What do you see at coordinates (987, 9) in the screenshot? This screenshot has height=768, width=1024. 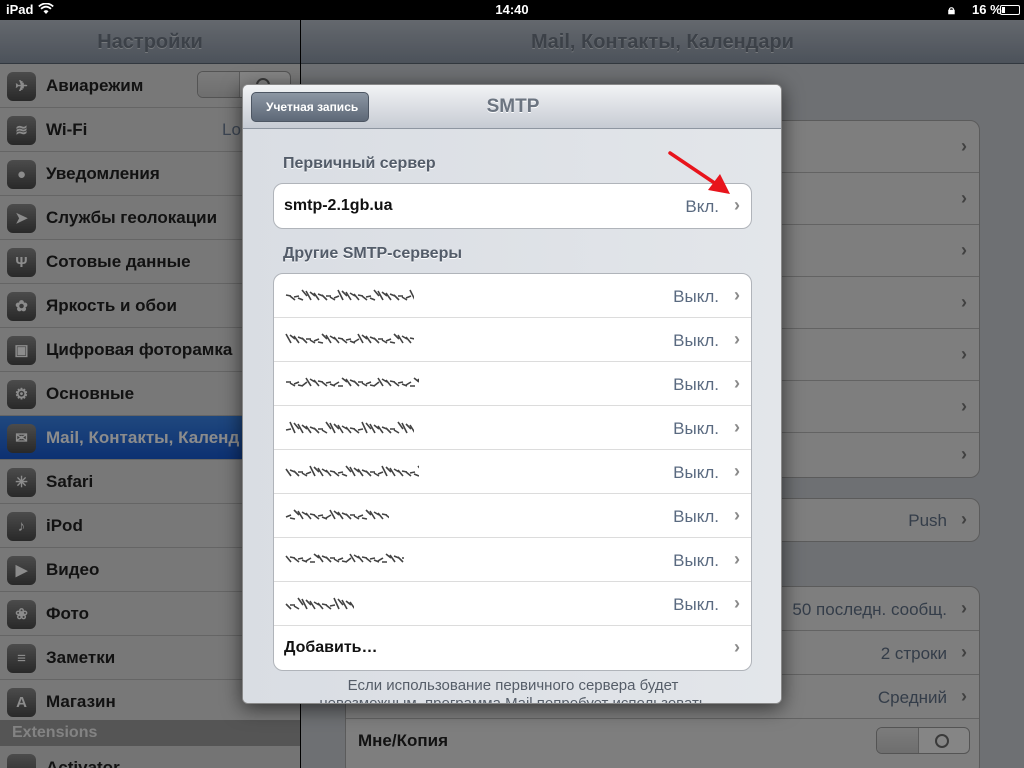 I see `battery-percent: 16 %` at bounding box center [987, 9].